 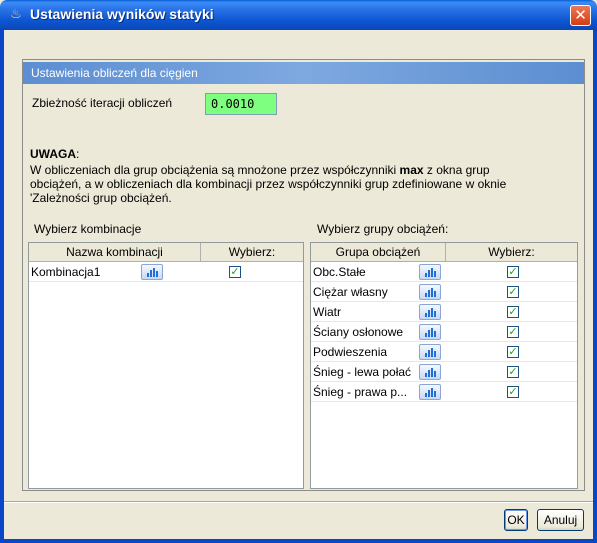 I want to click on convergence-label: Zbieżność iteracji obliczeń, so click(x=102, y=103).